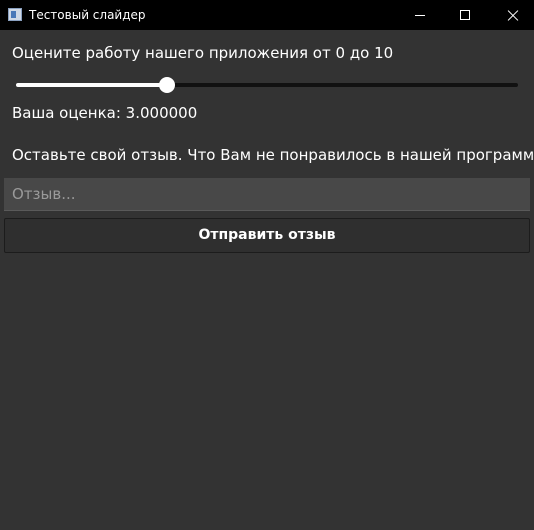 This screenshot has width=534, height=530. I want to click on slider-thumb, so click(167, 85).